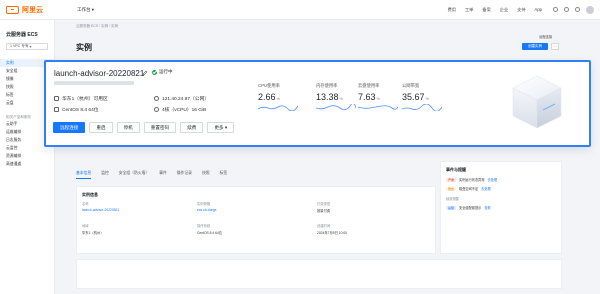 Image resolution: width=600 pixels, height=294 pixels. What do you see at coordinates (451, 207) in the screenshot?
I see `severity-badge: 提醒` at bounding box center [451, 207].